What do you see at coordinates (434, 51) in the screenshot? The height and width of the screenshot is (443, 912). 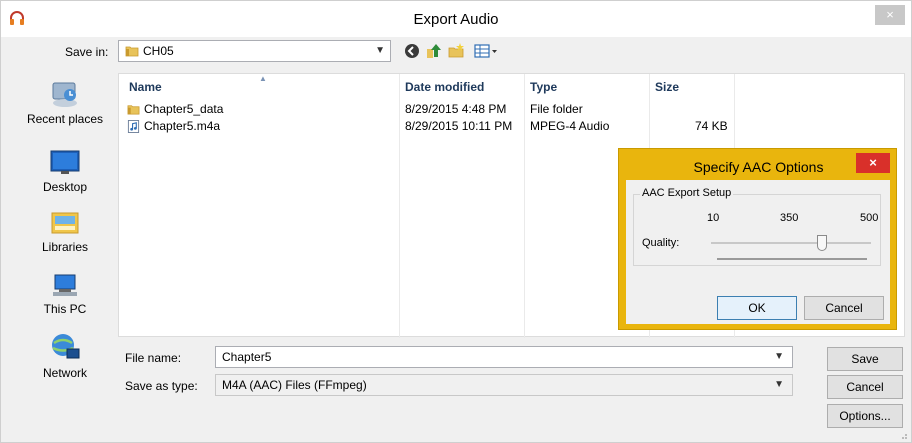 I see `up-folder-icon` at bounding box center [434, 51].